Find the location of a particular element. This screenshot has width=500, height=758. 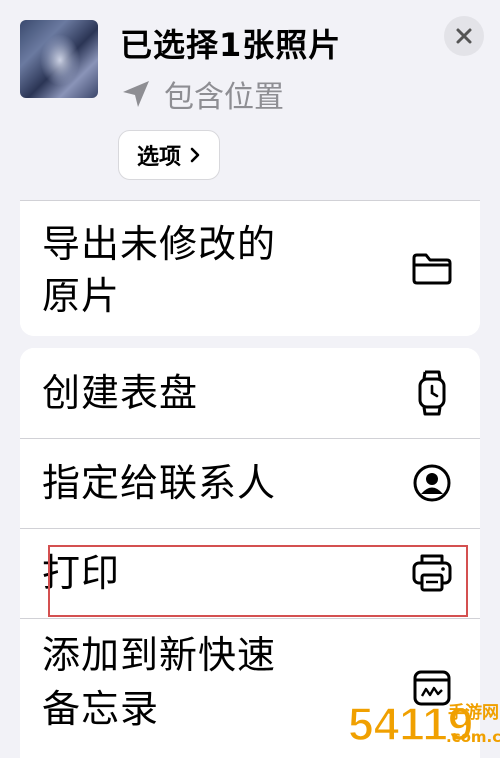

watermark-domain: .com.cn is located at coordinates (473, 737).